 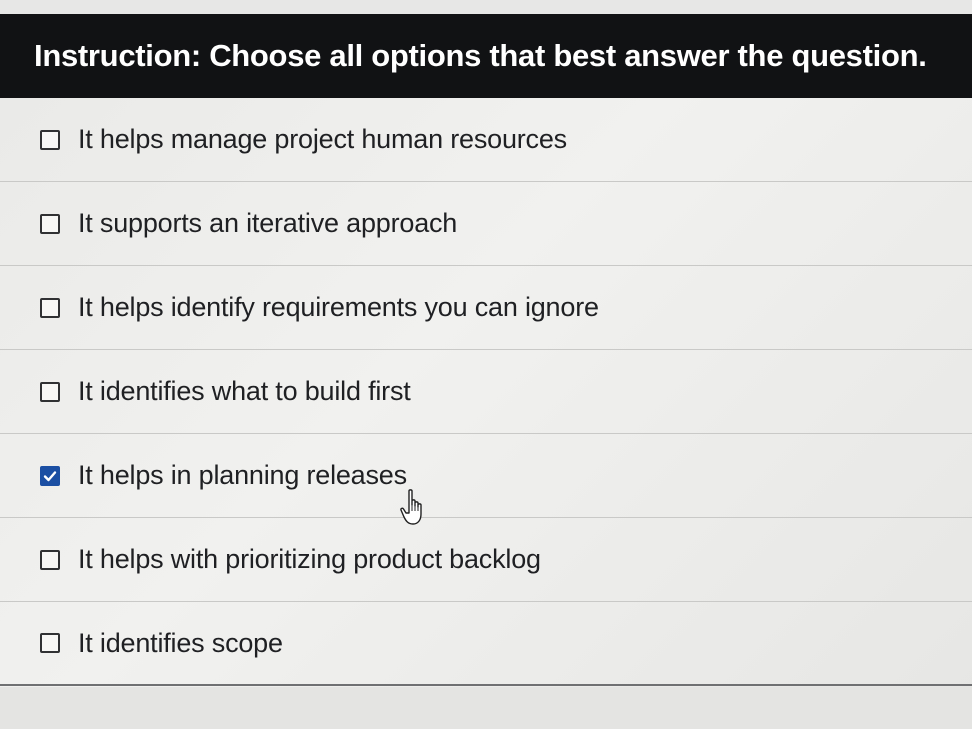 I want to click on option-row: It supports an iterative approach, so click(x=486, y=224).